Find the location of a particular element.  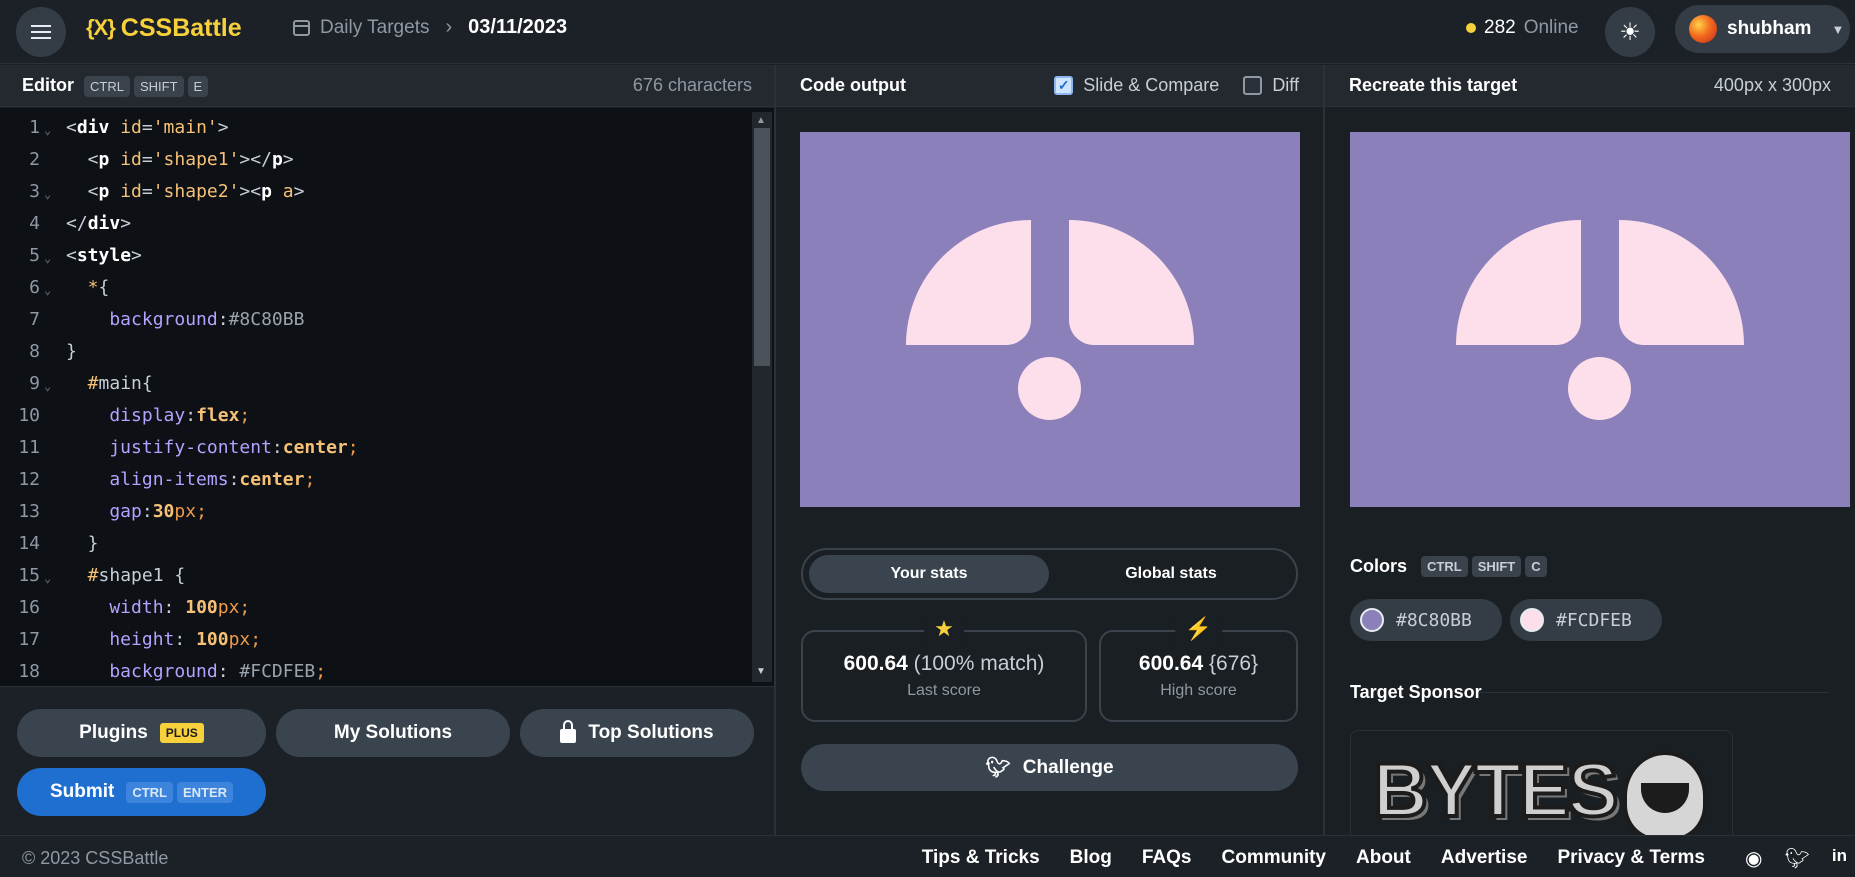

line-number: 1 is located at coordinates (34, 127).